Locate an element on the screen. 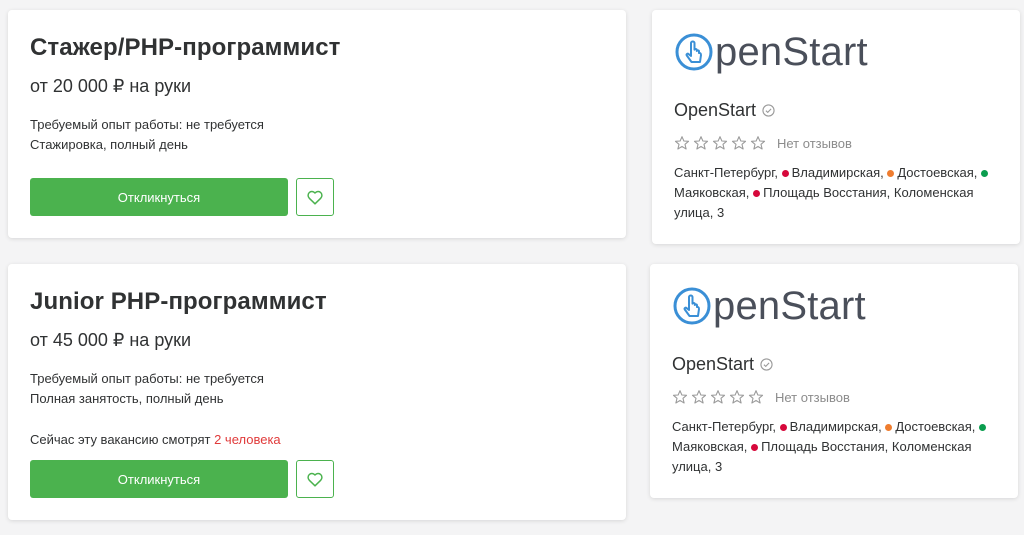  watchers-label: Сейчас эту вакансию смотрят is located at coordinates (122, 439).